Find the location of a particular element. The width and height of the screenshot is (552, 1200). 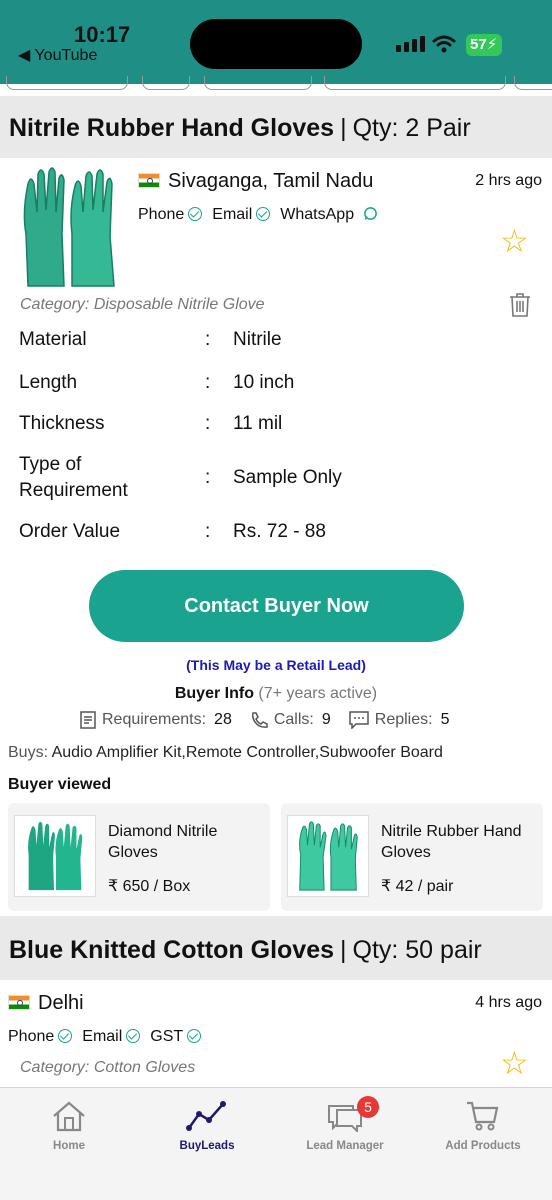

spec-value: Sample Only is located at coordinates (287, 477).